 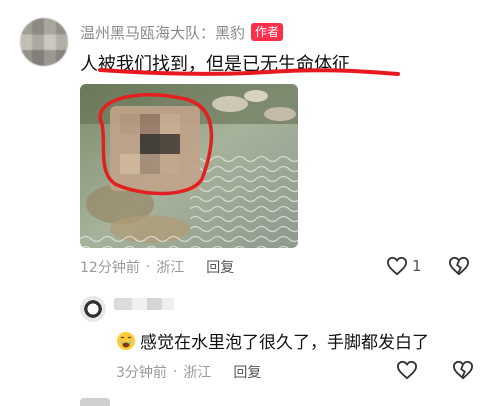 What do you see at coordinates (197, 373) in the screenshot?
I see `reply-location: 浙江` at bounding box center [197, 373].